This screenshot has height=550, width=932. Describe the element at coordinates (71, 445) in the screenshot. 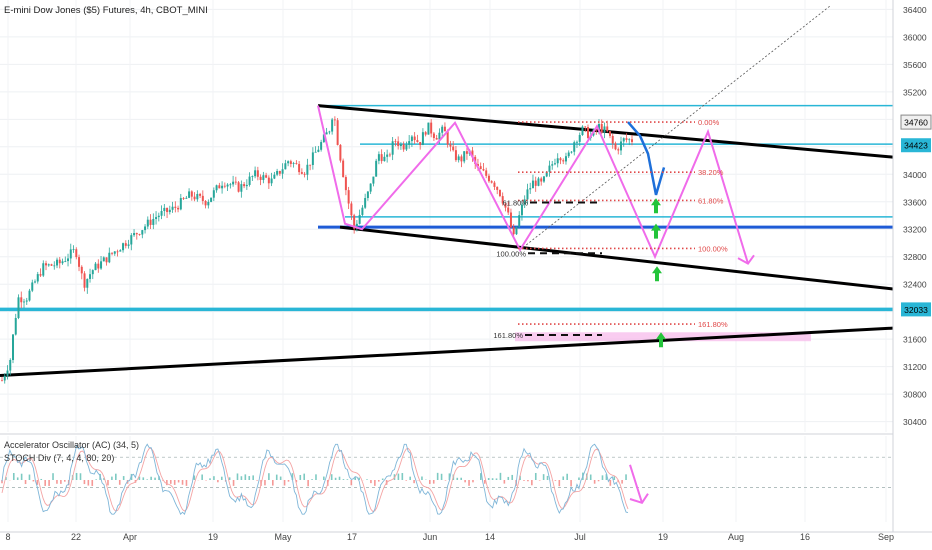

I see `ac-indicator-label: Accelerator Oscillator (AC) (34, 5)` at that location.